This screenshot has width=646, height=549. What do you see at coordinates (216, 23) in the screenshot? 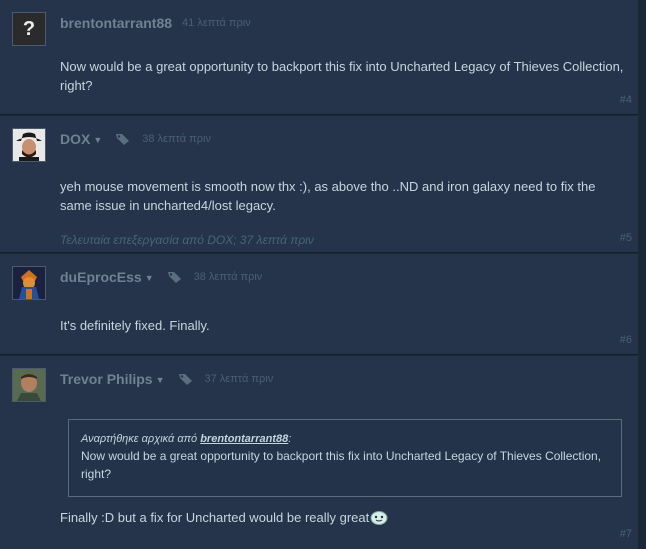
I see `post-time: 41 λεπτά πριν` at bounding box center [216, 23].